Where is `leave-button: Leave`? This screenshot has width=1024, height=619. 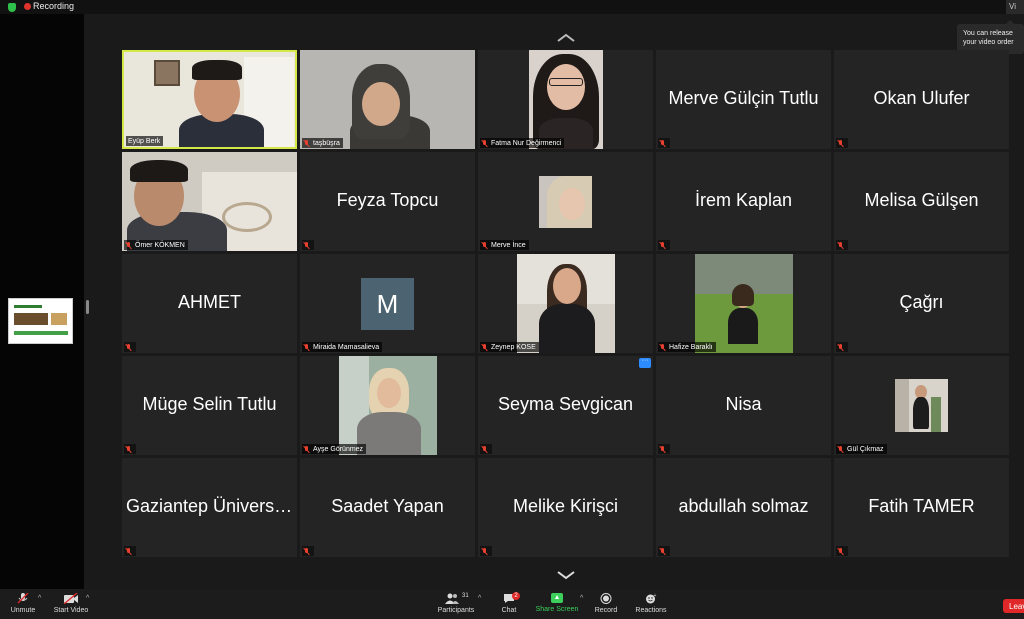
leave-button: Leave is located at coordinates (1013, 606).